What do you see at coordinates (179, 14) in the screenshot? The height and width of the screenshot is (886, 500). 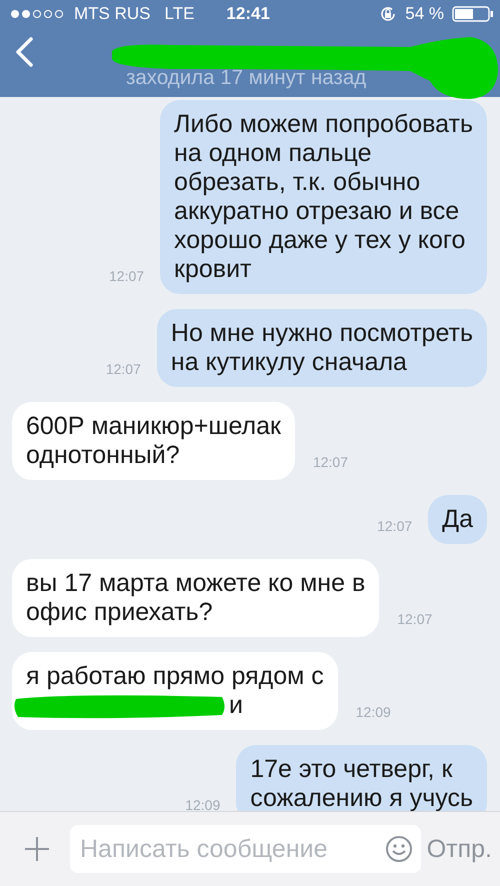 I see `network-type: LTE` at bounding box center [179, 14].